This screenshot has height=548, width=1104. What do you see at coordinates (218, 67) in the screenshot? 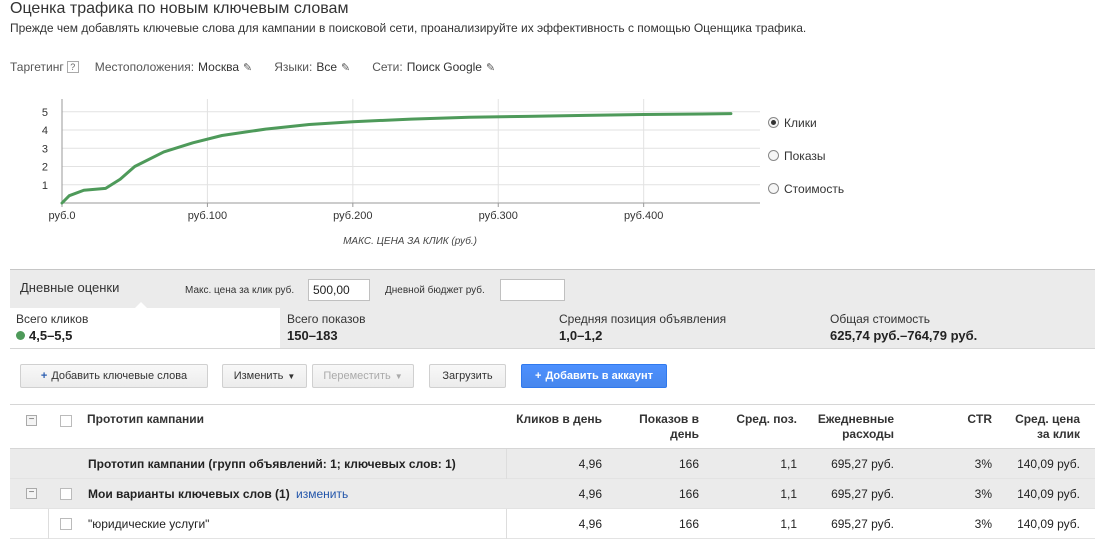
I see `locations-value: Москва` at bounding box center [218, 67].